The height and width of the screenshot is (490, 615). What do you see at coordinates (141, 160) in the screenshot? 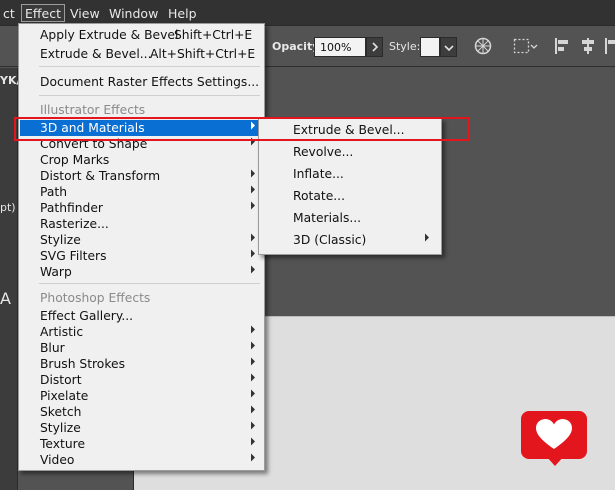
I see `menu-item-crop-marks: Crop Marks` at bounding box center [141, 160].